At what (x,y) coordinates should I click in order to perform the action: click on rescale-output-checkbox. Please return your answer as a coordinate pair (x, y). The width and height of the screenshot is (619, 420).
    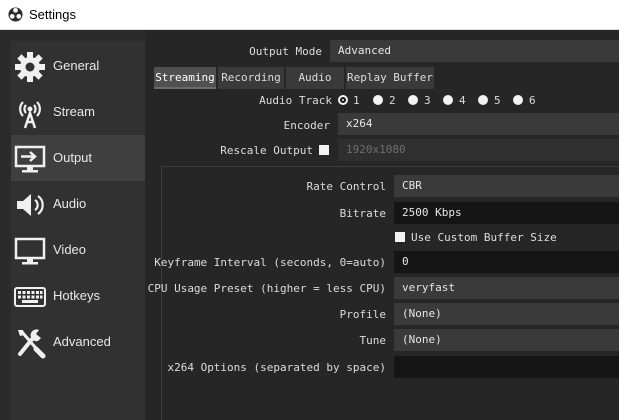
    Looking at the image, I should click on (324, 150).